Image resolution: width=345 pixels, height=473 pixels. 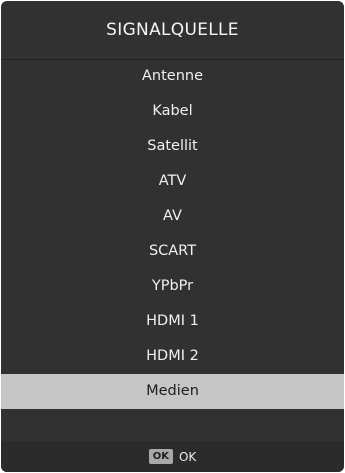 What do you see at coordinates (160, 456) in the screenshot?
I see `ok-key-icon: OK` at bounding box center [160, 456].